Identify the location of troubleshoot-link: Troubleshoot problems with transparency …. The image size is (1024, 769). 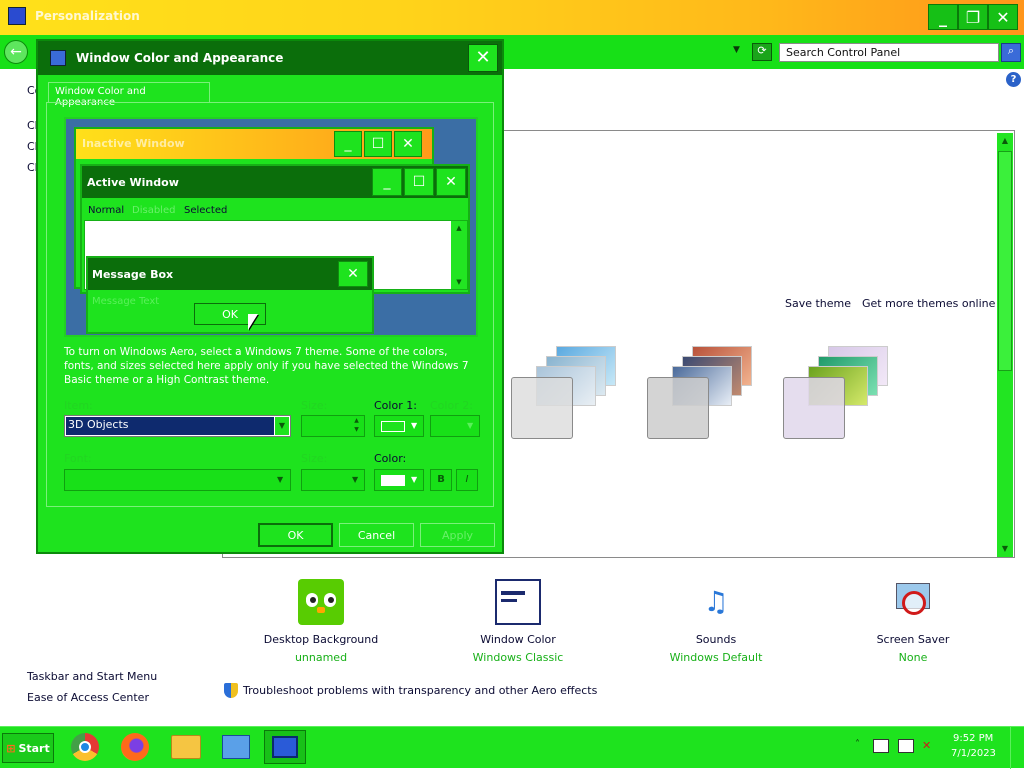
(420, 690).